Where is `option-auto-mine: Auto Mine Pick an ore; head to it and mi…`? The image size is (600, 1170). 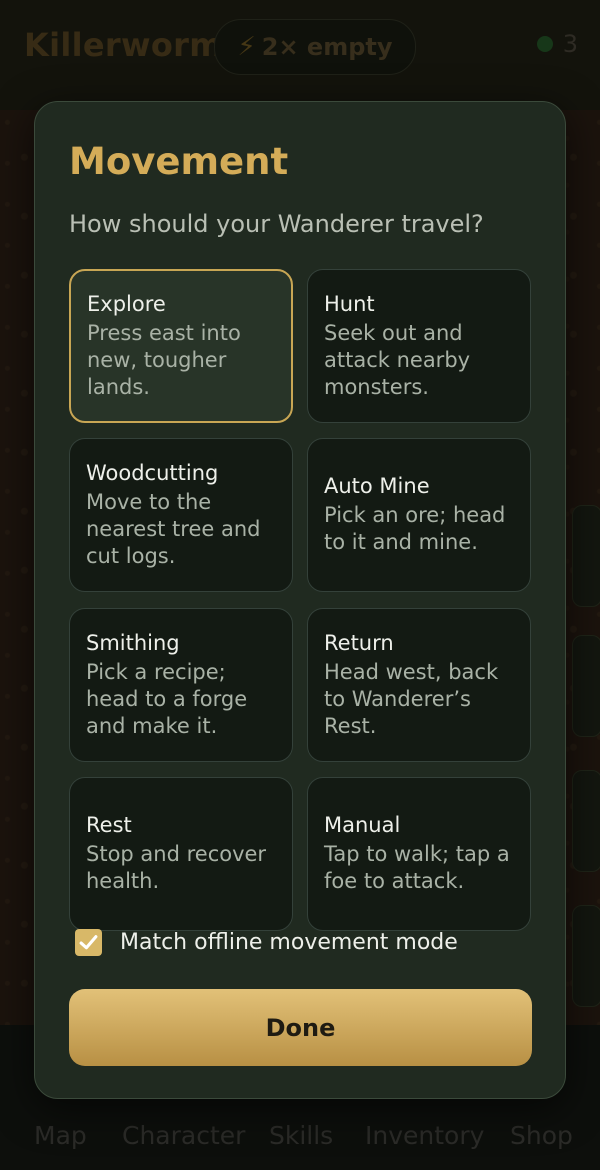 option-auto-mine: Auto Mine Pick an ore; head to it and mi… is located at coordinates (419, 515).